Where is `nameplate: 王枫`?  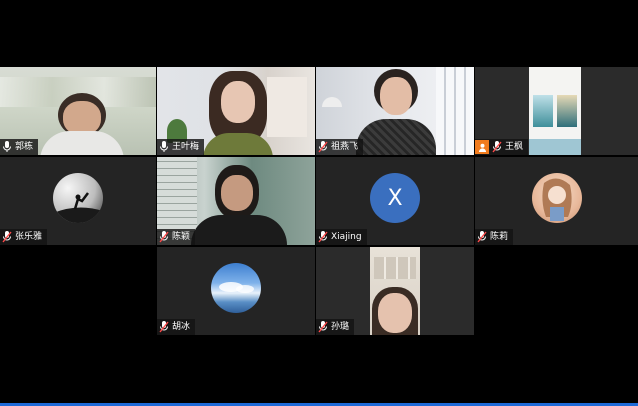 nameplate: 王枫 is located at coordinates (502, 147).